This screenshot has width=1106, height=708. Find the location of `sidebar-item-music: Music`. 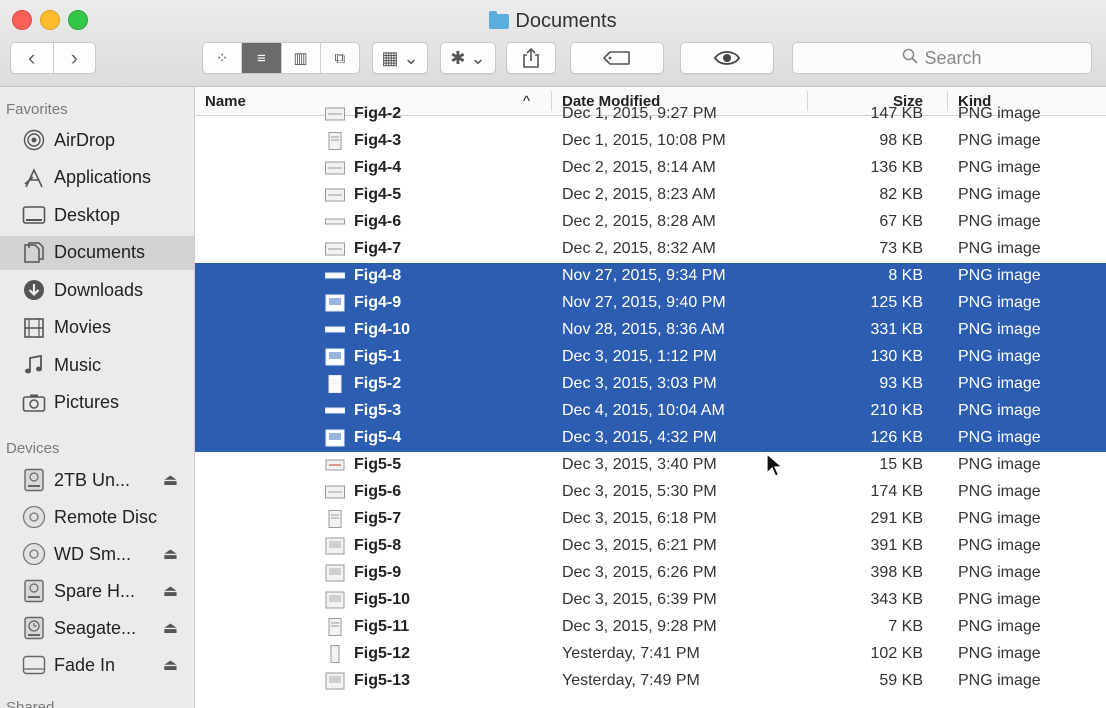

sidebar-item-music: Music is located at coordinates (97, 365).